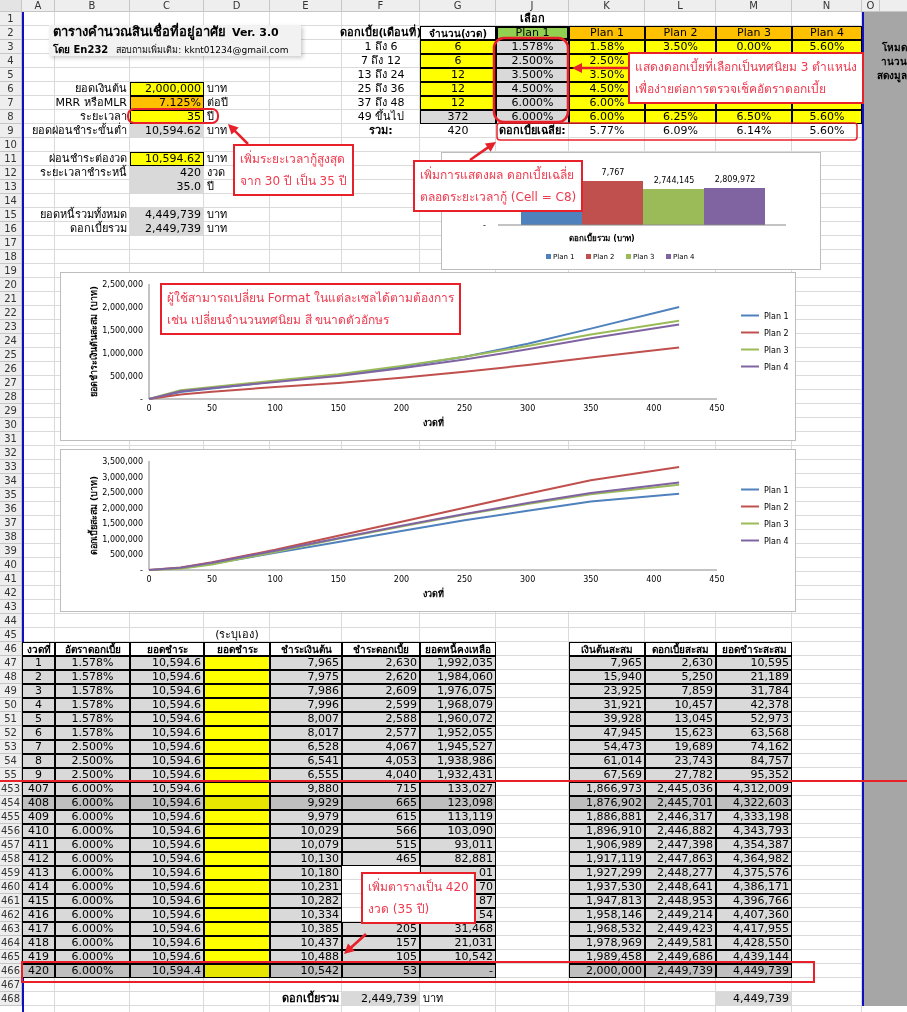 The width and height of the screenshot is (907, 1012). What do you see at coordinates (11, 411) in the screenshot?
I see `row-header: 29` at bounding box center [11, 411].